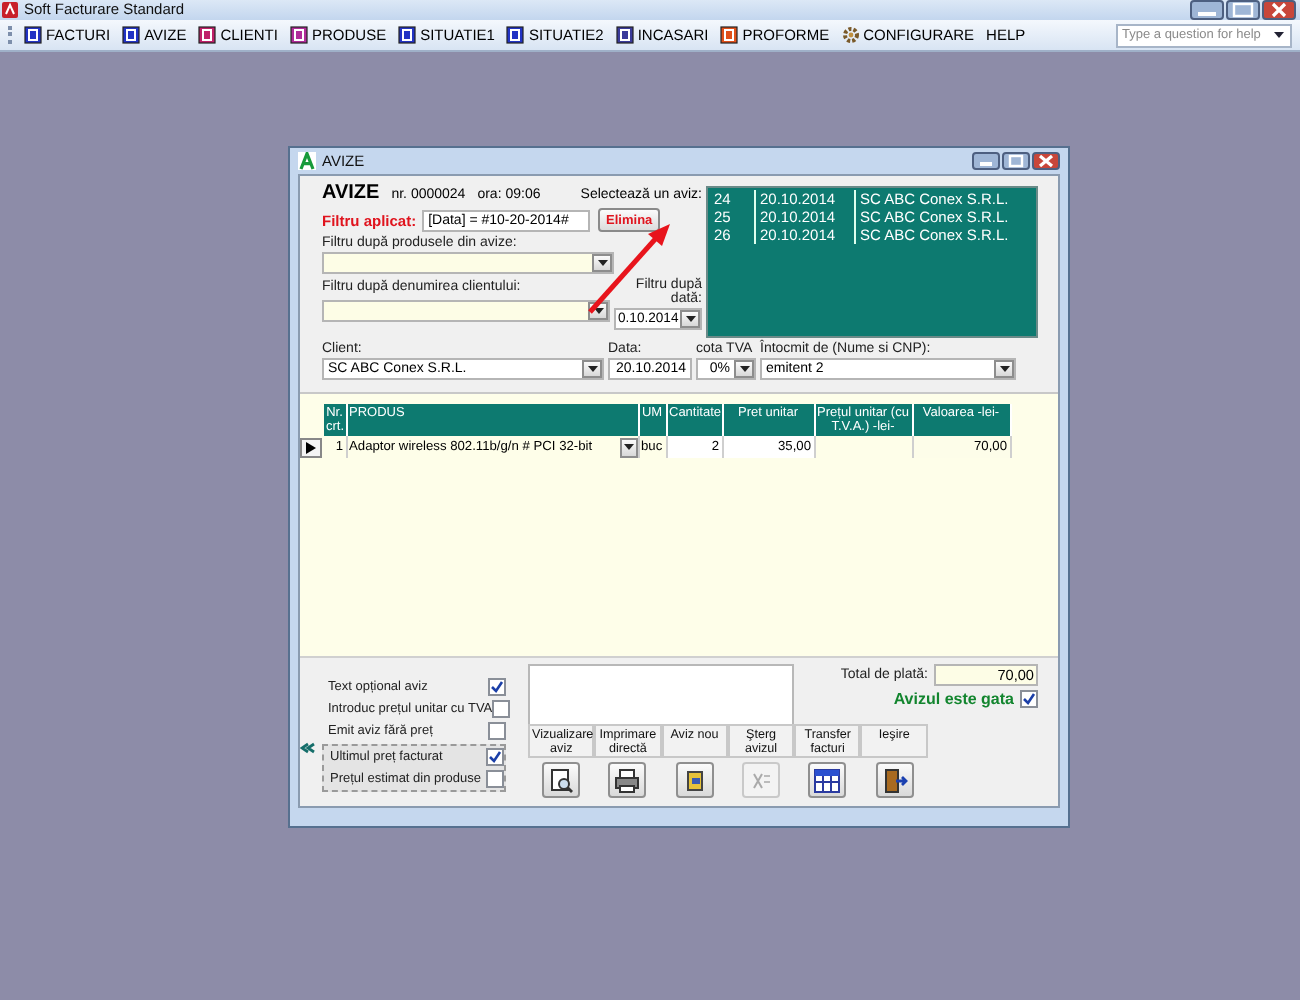  I want to click on document-magnifier-icon, so click(561, 780).